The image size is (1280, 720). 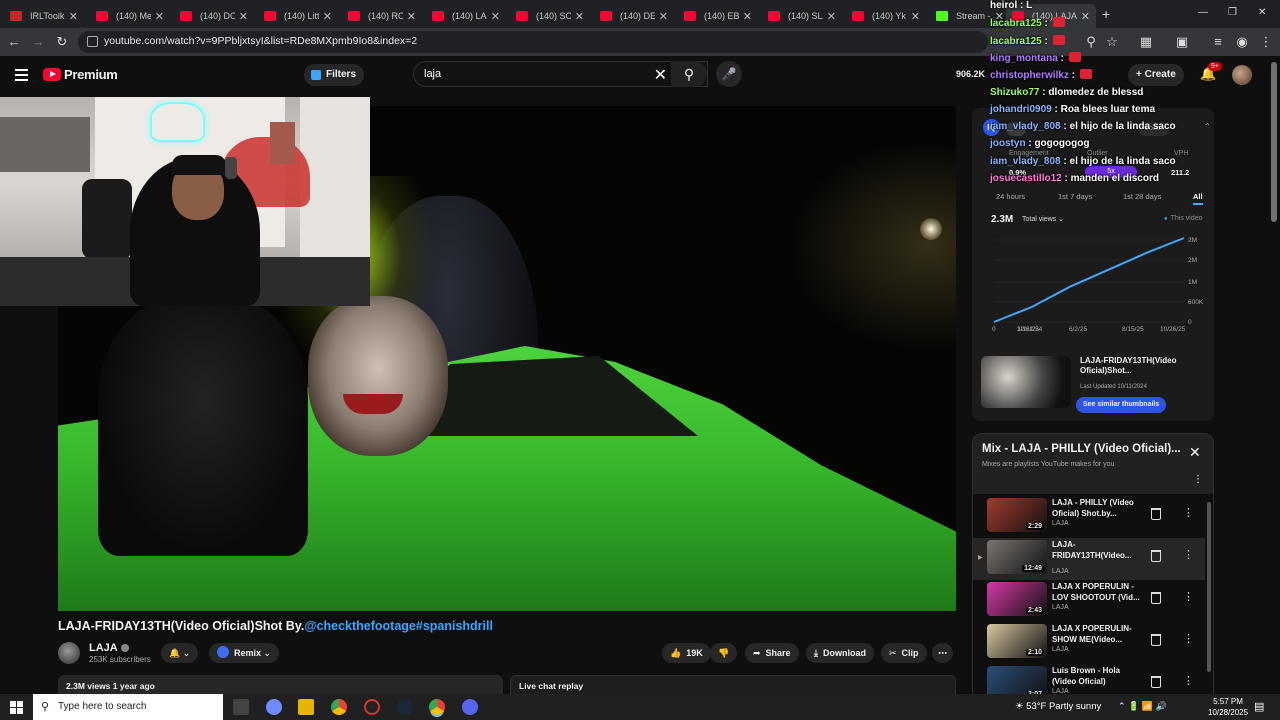 What do you see at coordinates (1003, 5) in the screenshot?
I see `chat-username: heirol` at bounding box center [1003, 5].